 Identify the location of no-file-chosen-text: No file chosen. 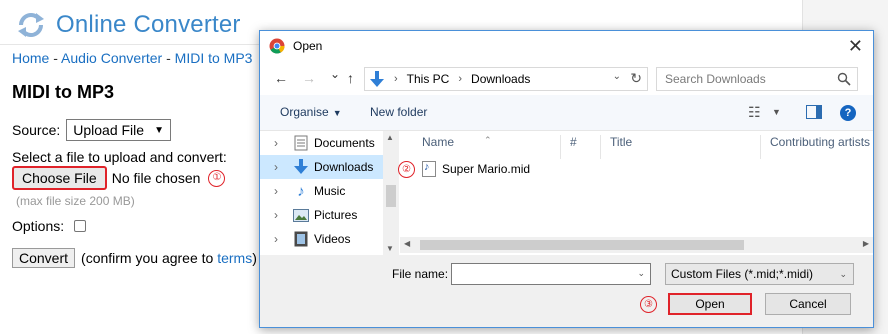
(156, 178).